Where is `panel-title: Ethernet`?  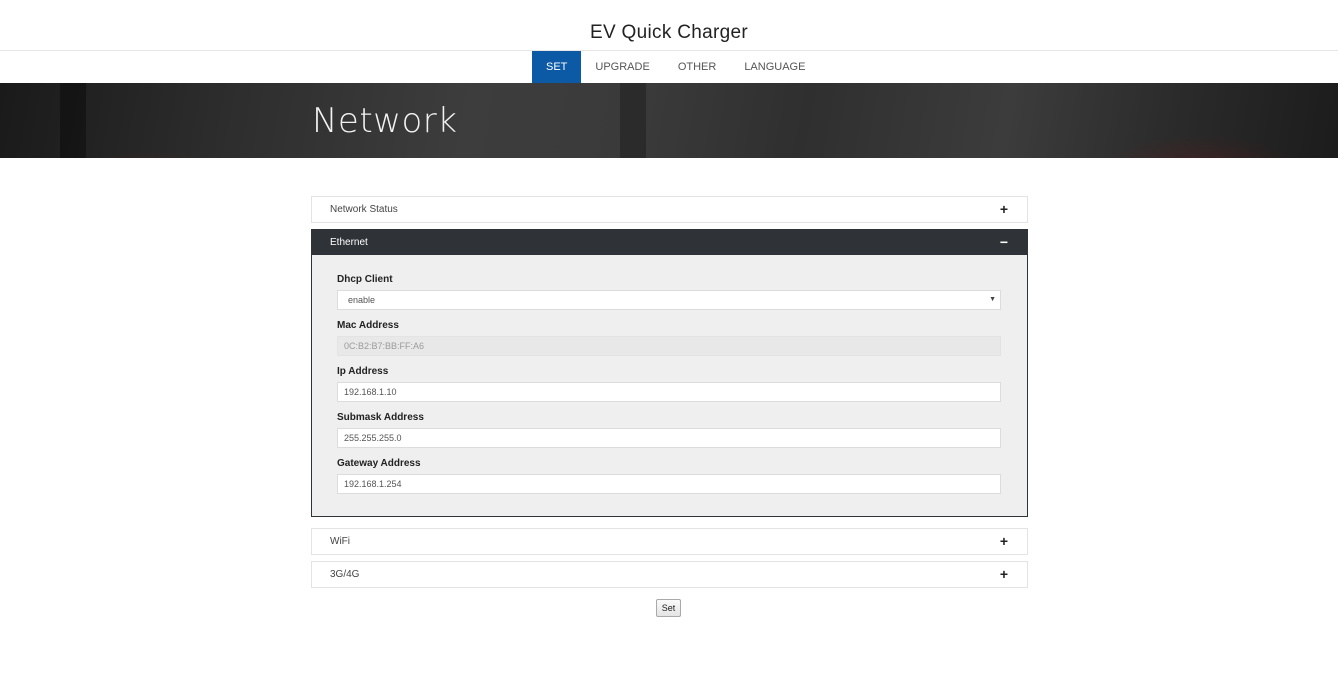 panel-title: Ethernet is located at coordinates (349, 242).